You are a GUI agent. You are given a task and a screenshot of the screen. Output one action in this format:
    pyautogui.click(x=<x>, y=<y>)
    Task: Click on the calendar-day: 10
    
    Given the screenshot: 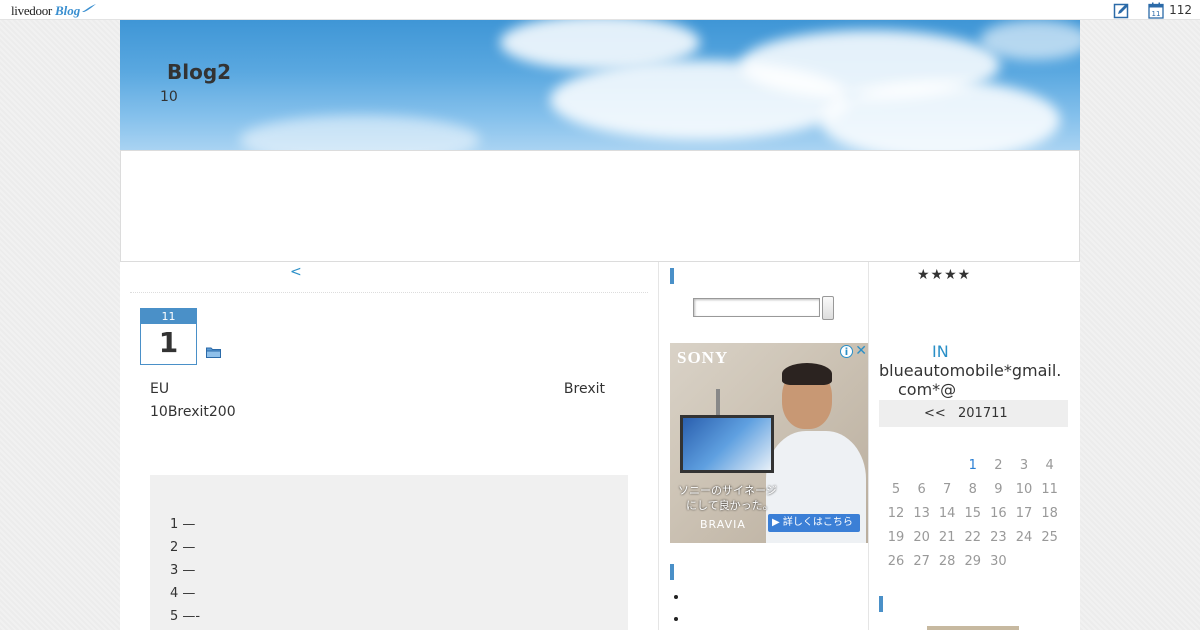 What is the action you would take?
    pyautogui.click(x=1024, y=489)
    